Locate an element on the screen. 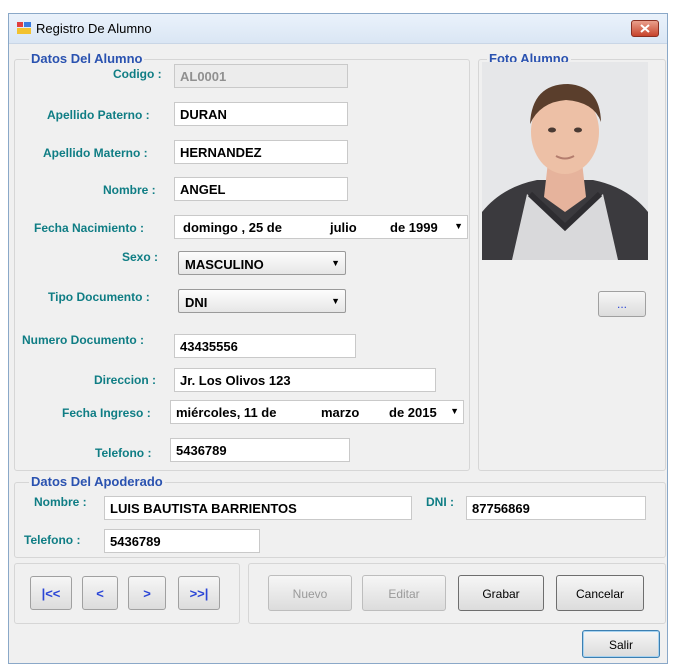  sexo-value: MASCULINO is located at coordinates (224, 264).